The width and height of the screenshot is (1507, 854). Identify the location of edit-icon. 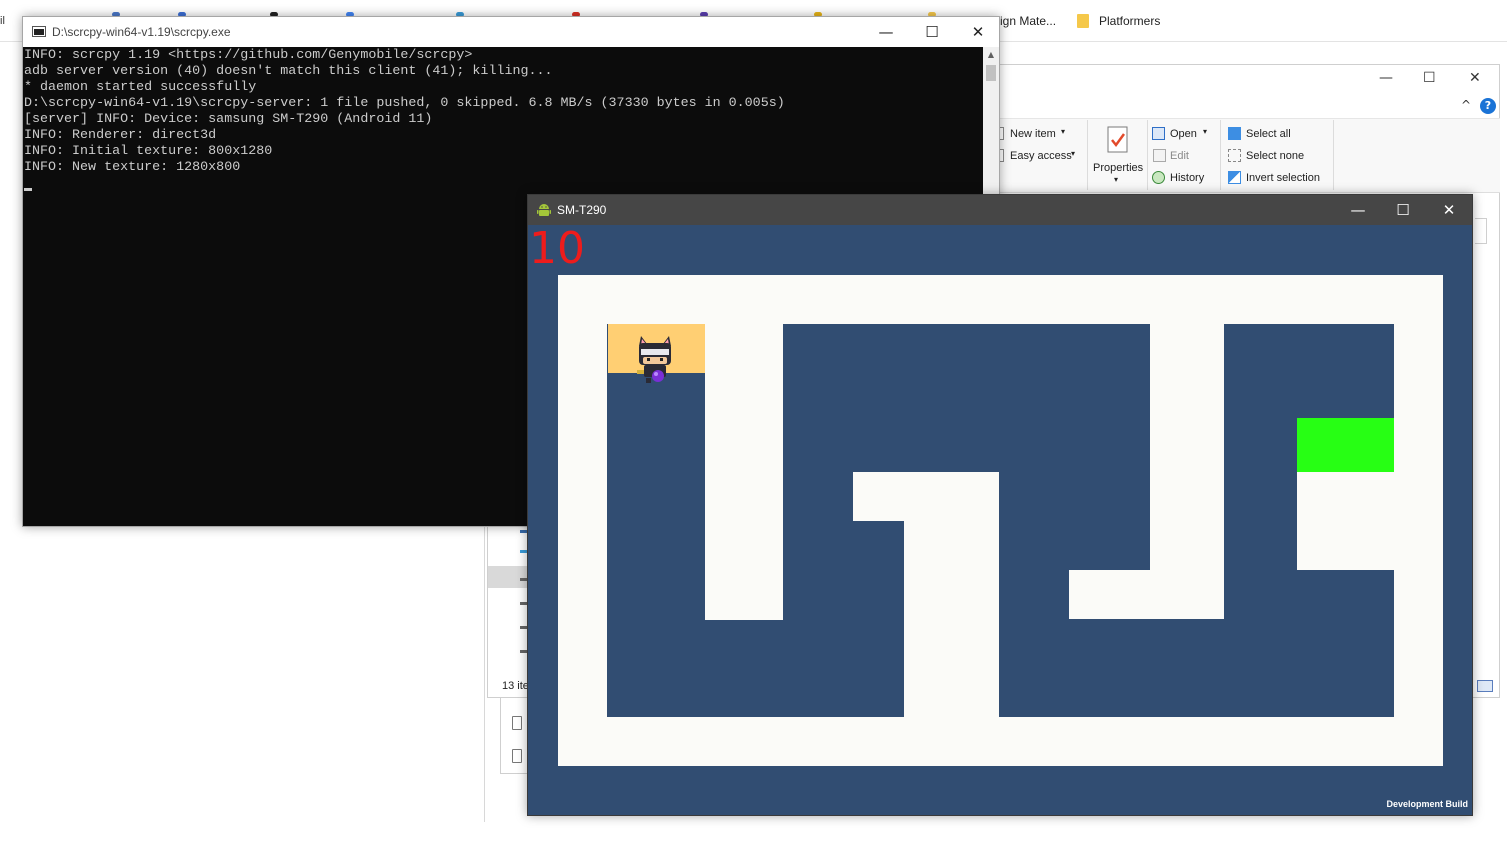
(1159, 155).